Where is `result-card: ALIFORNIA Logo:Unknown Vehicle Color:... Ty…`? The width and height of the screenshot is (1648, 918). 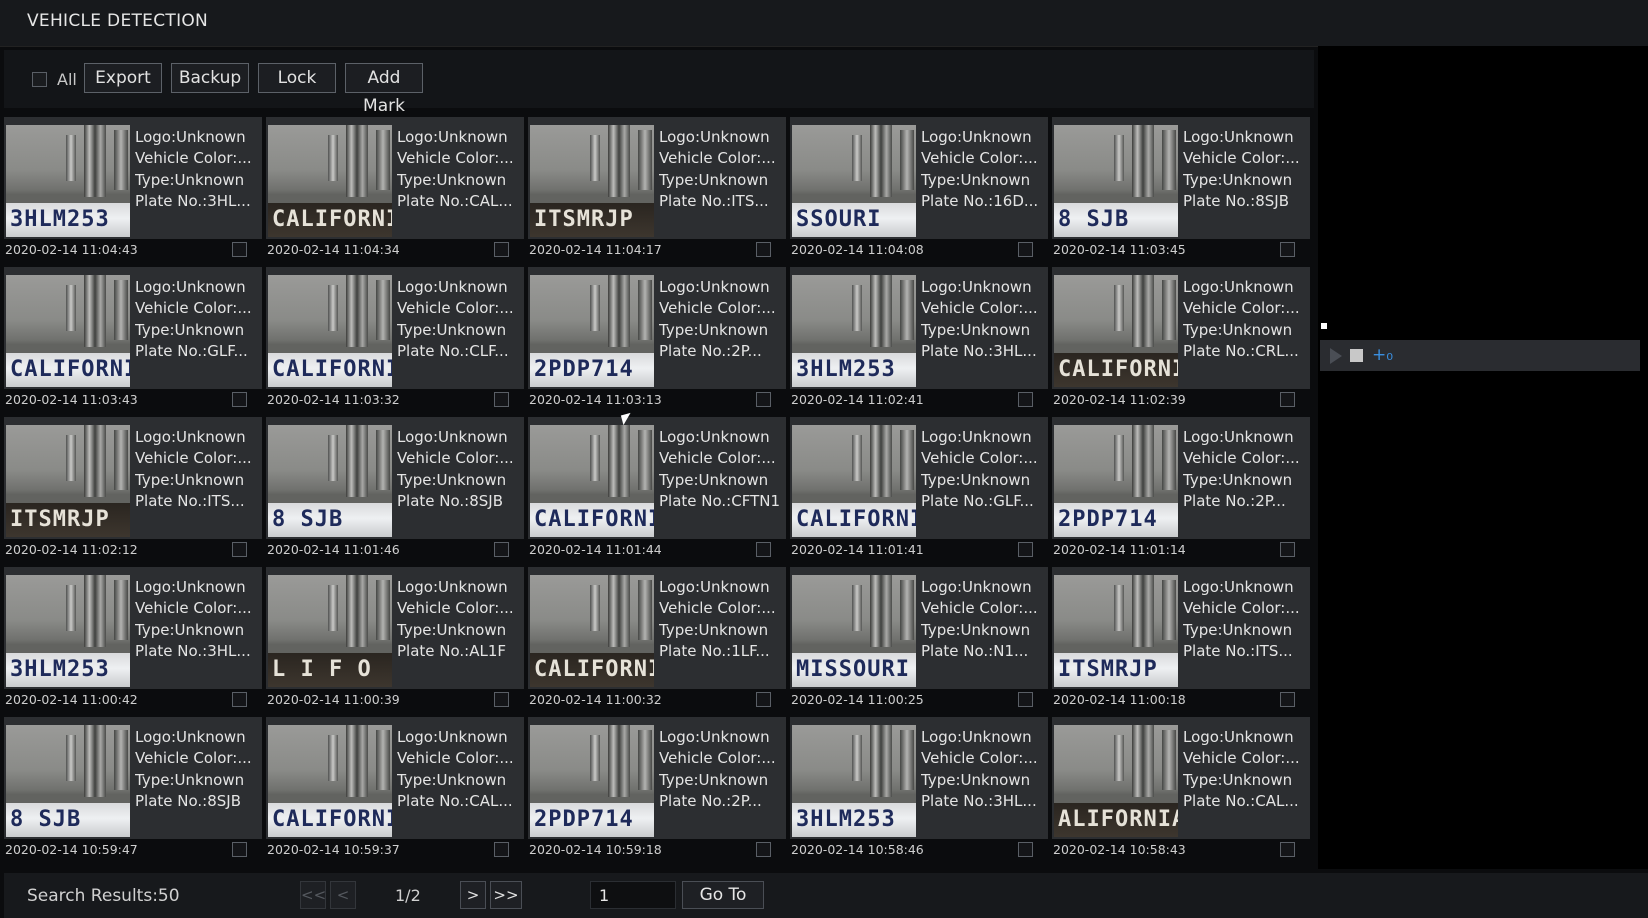 result-card: ALIFORNIA Logo:Unknown Vehicle Color:... Ty… is located at coordinates (1181, 788).